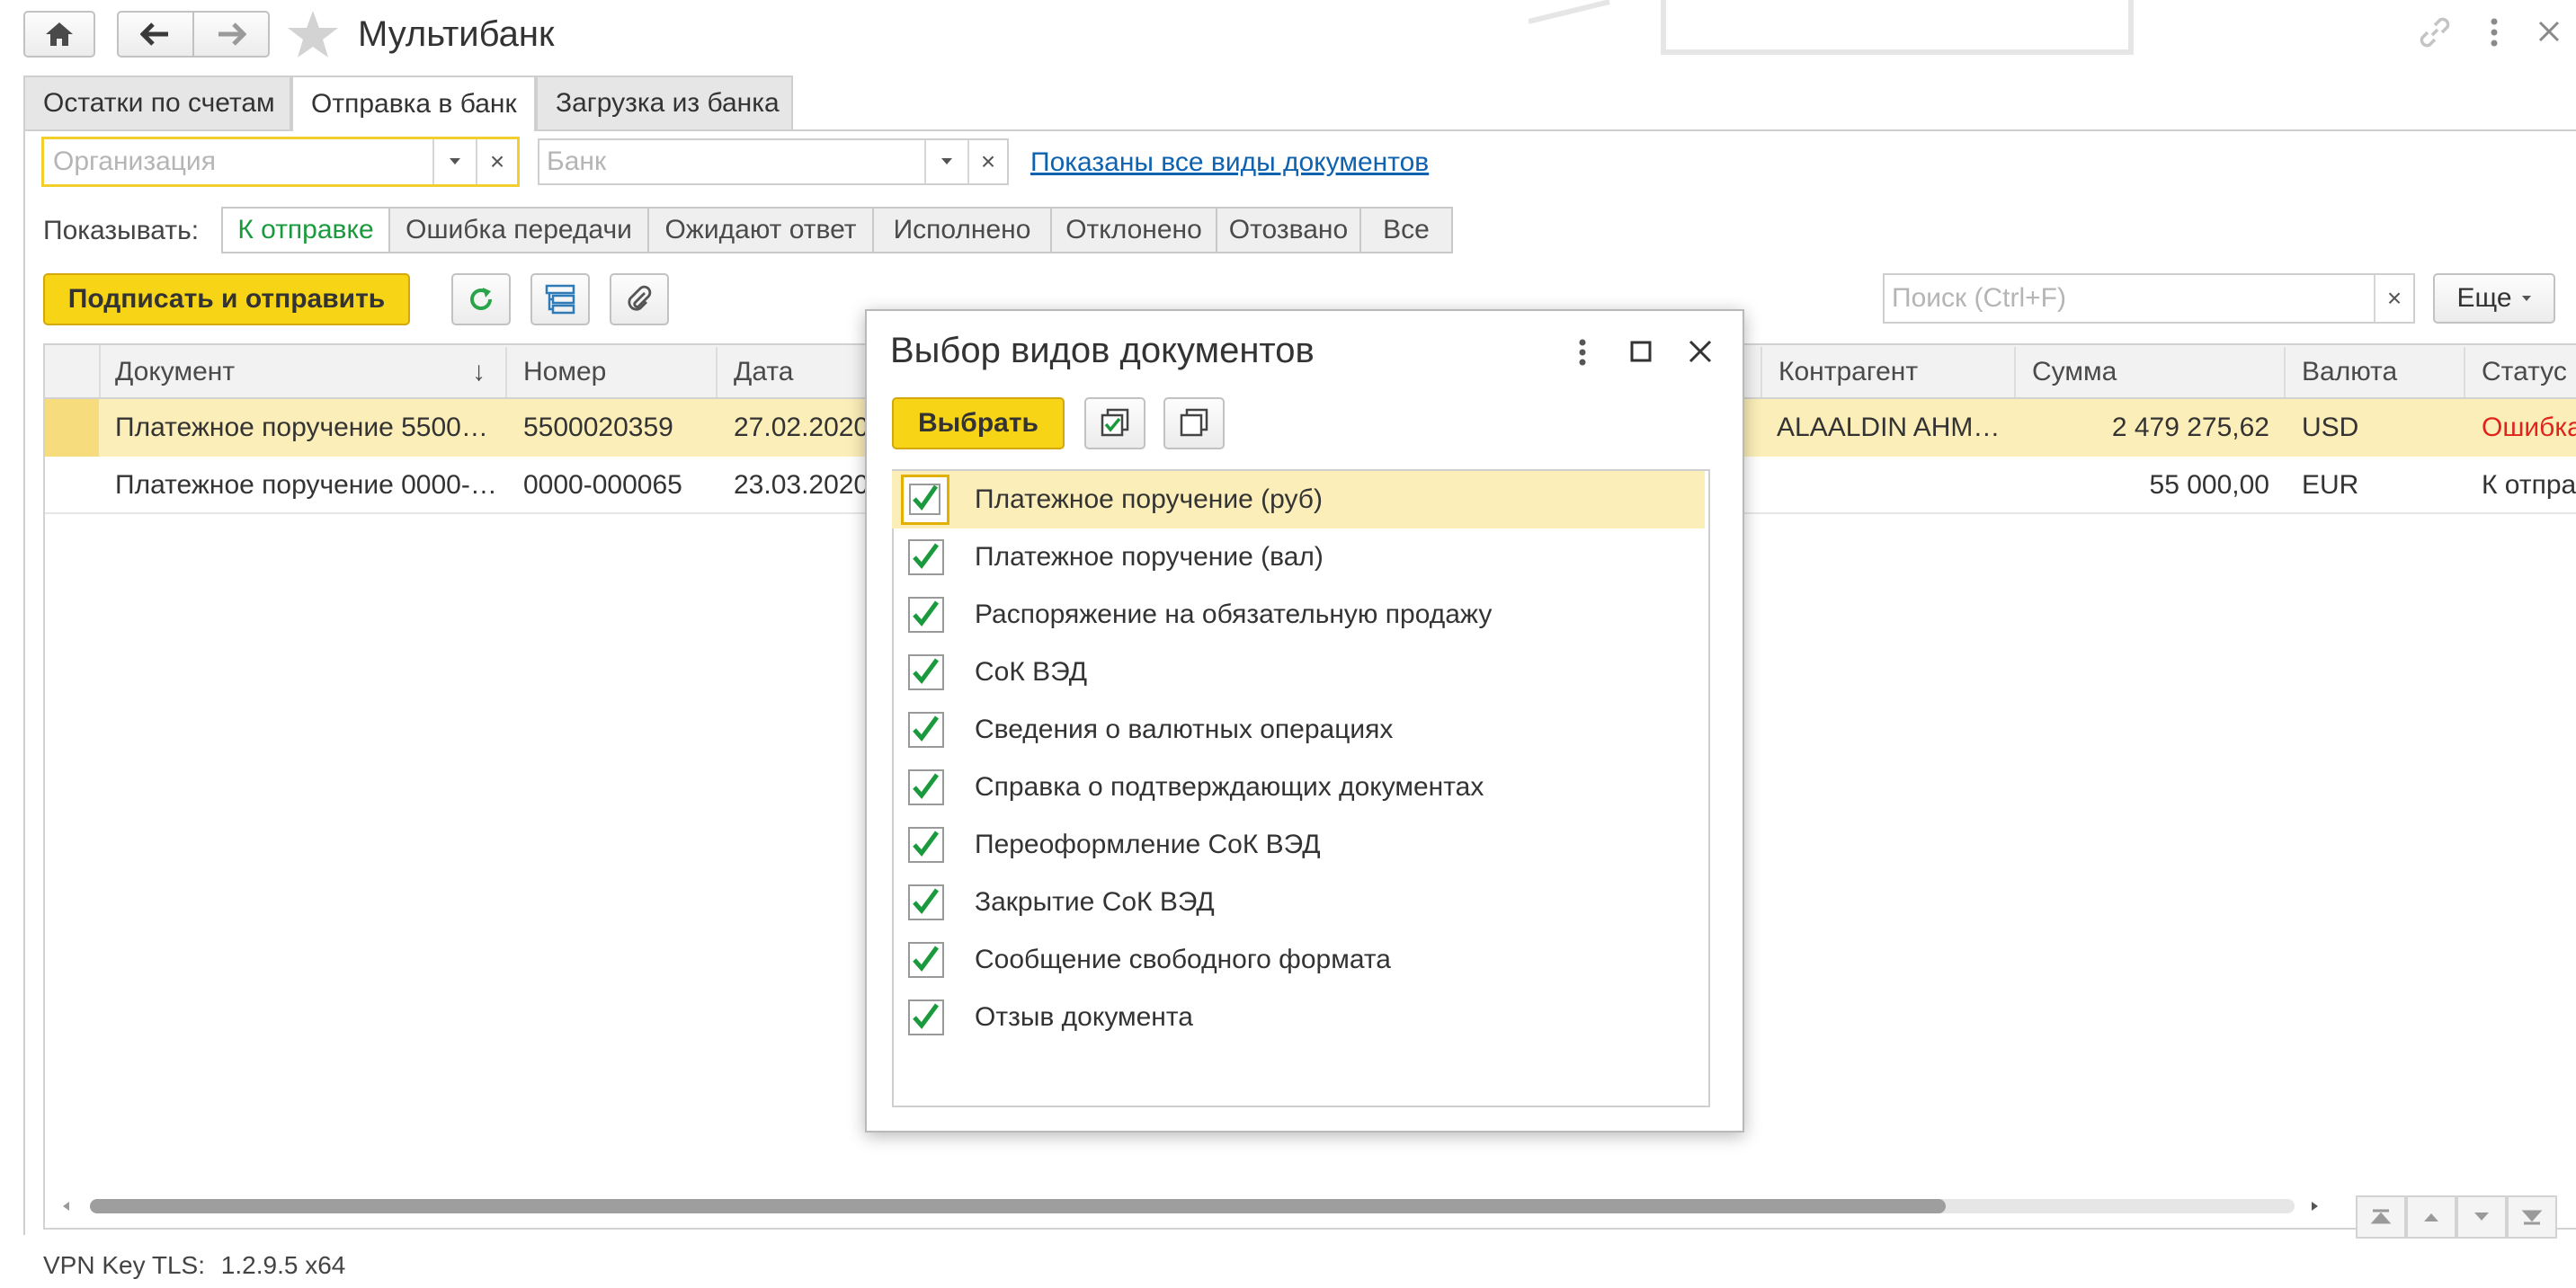 The image size is (2576, 1288). Describe the element at coordinates (2394, 298) in the screenshot. I see `search-clear-button: ×` at that location.